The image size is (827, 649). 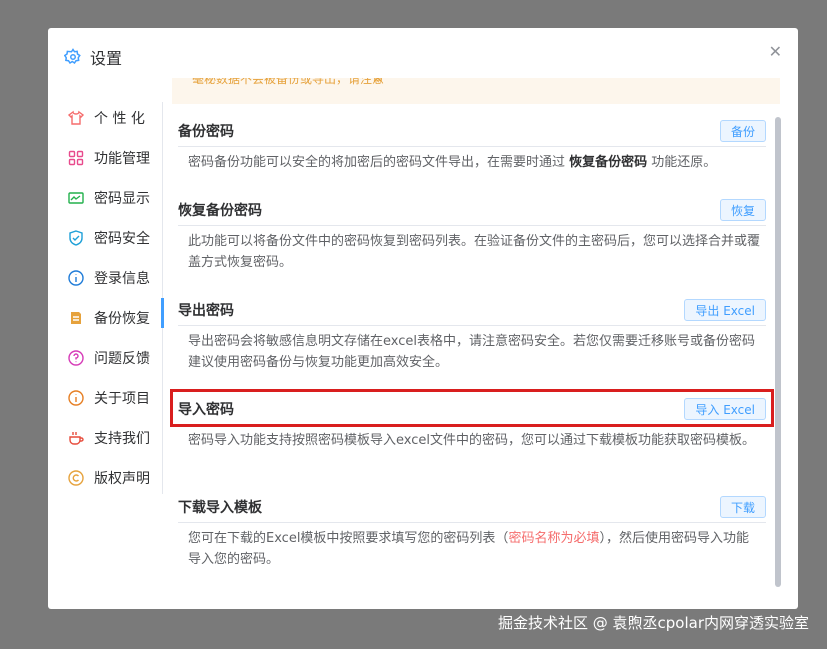 I want to click on sidebar-item-copyright: 版权声明, so click(x=114, y=478).